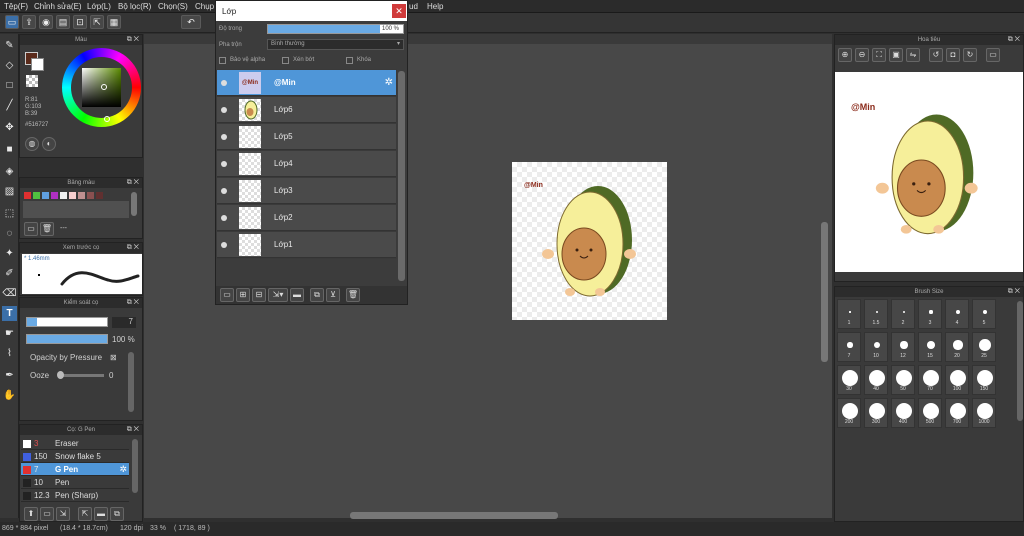 This screenshot has height=536, width=1024. Describe the element at coordinates (957, 347) in the screenshot. I see `brush-size-cell: 20` at that location.